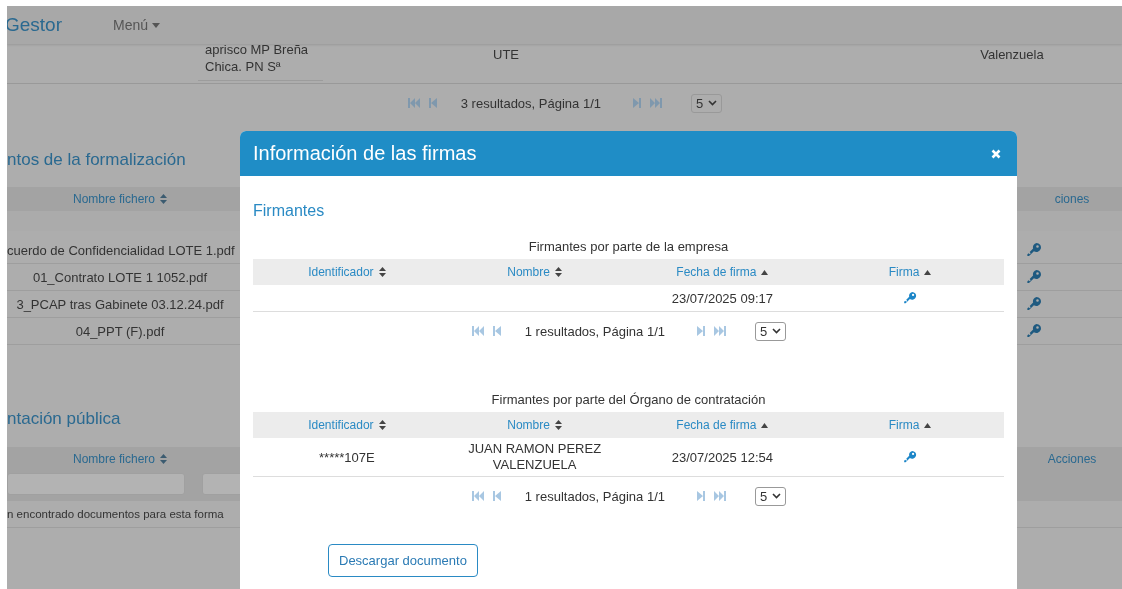  Describe the element at coordinates (120, 331) in the screenshot. I see `table-cell-text: 04_PPT (F).pdf` at that location.